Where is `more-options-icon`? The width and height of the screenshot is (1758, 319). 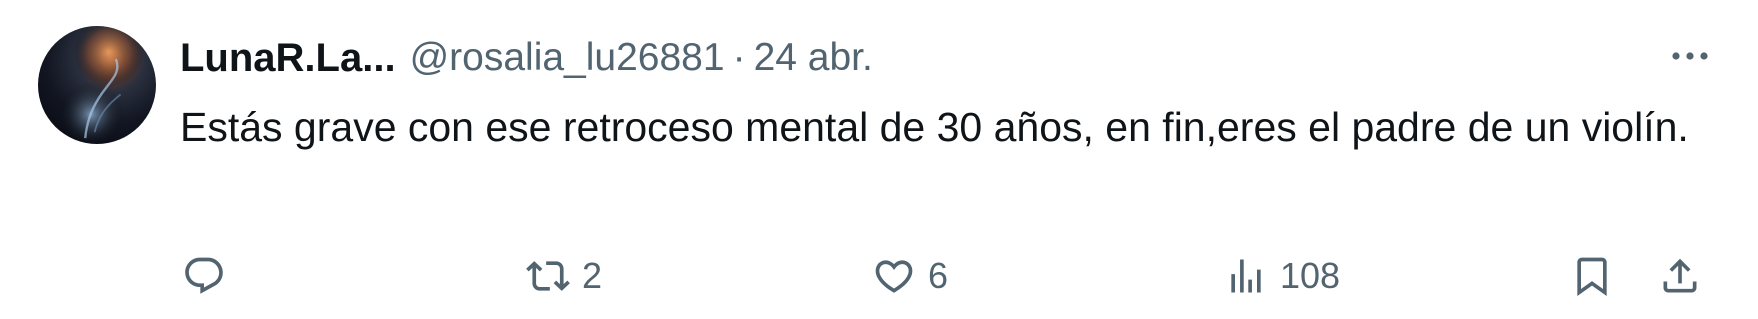
more-options-icon is located at coordinates (1690, 56).